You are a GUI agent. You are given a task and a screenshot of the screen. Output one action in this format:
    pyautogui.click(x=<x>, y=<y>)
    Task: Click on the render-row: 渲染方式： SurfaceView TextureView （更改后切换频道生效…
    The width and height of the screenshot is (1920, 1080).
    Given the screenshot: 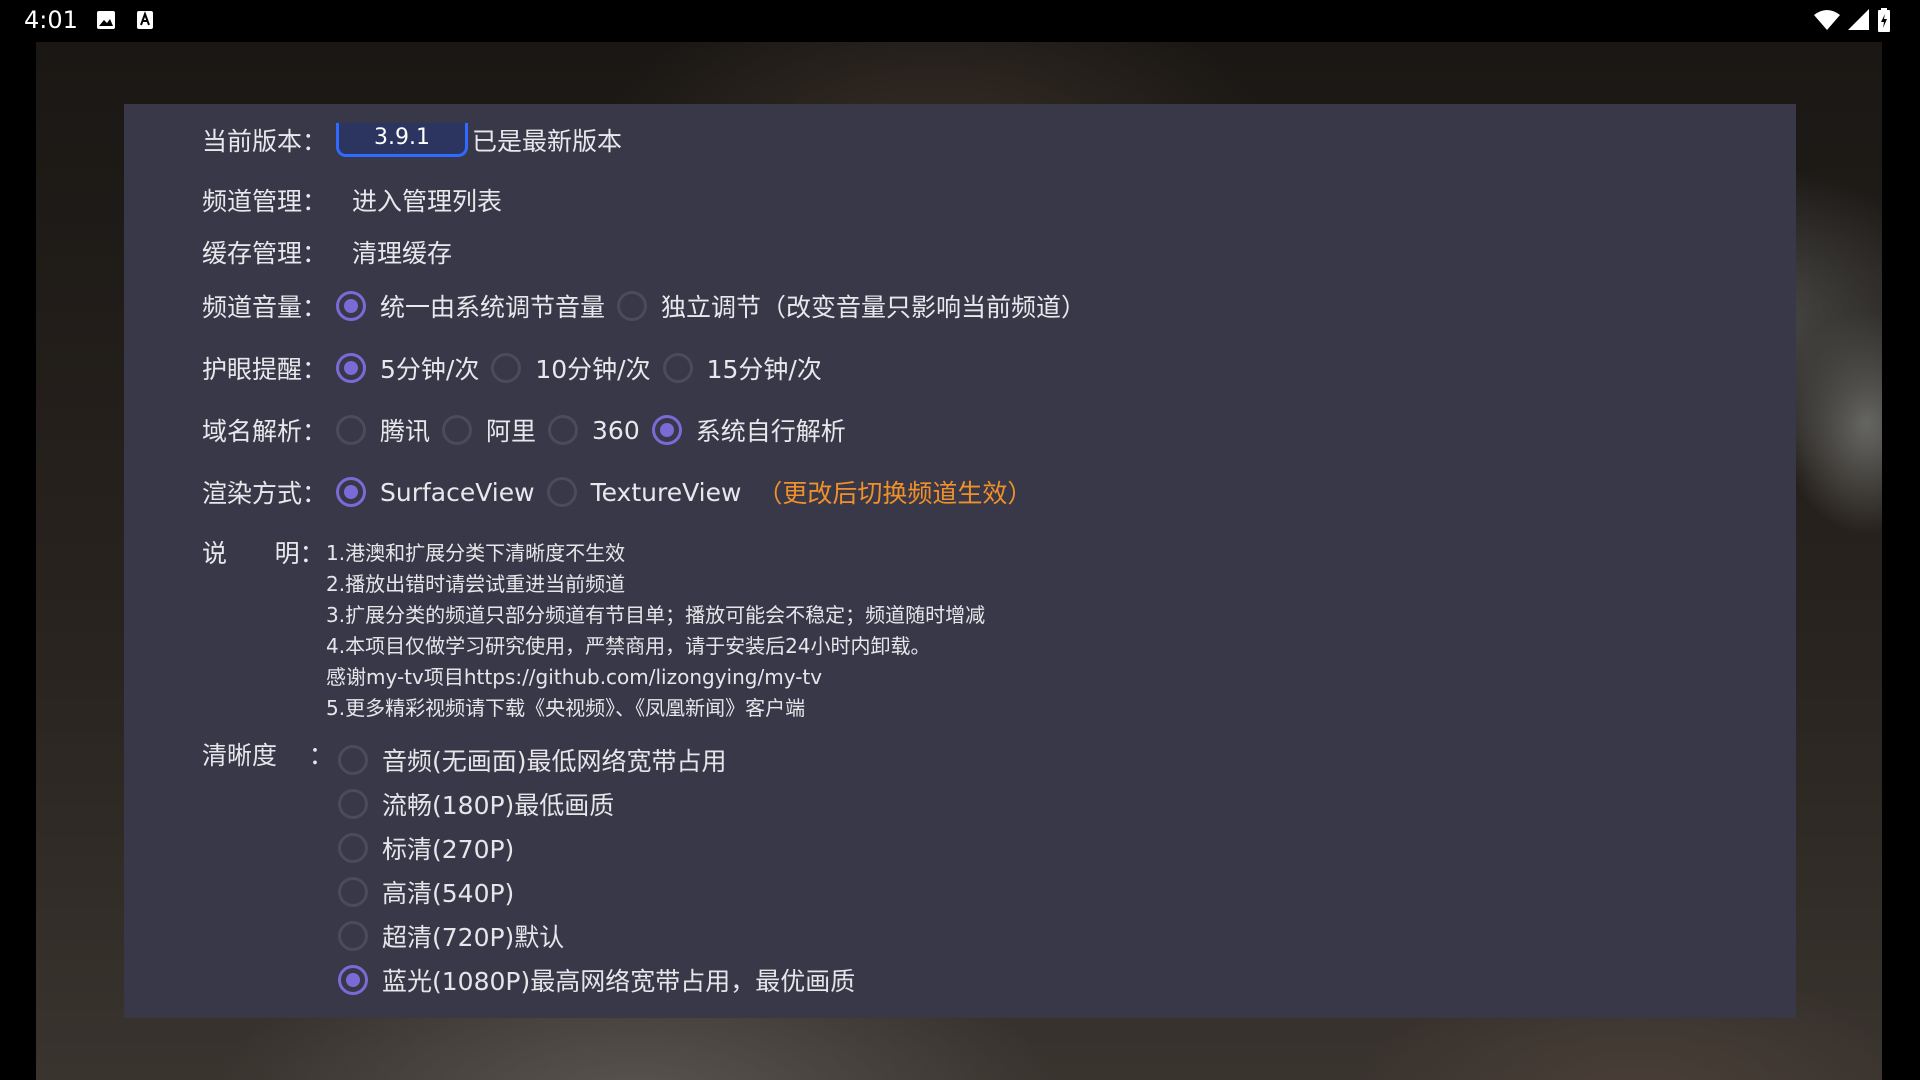 What is the action you would take?
    pyautogui.click(x=617, y=492)
    